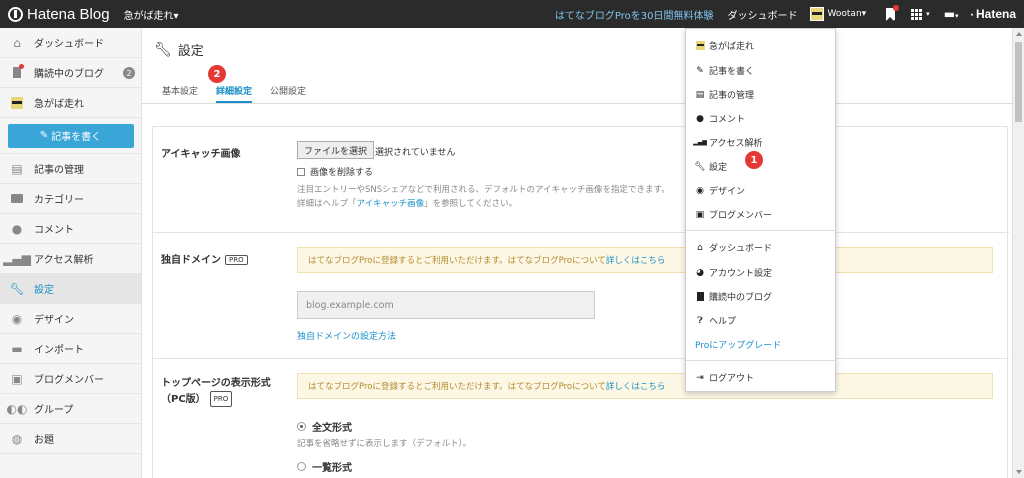 The width and height of the screenshot is (1024, 478). Describe the element at coordinates (301, 466) in the screenshot. I see `list-radio` at that location.